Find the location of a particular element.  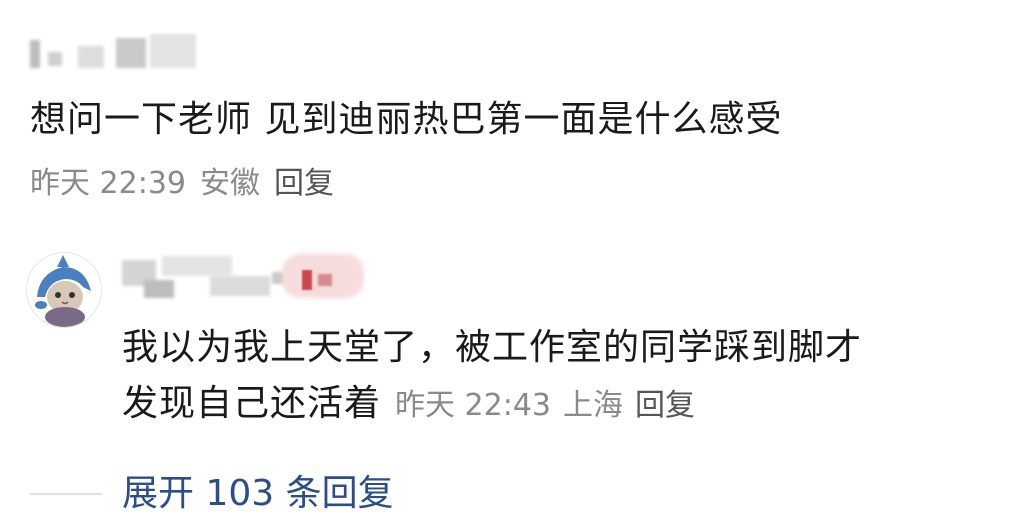

expand-replies-link: 展开 103 条回复 is located at coordinates (258, 494).